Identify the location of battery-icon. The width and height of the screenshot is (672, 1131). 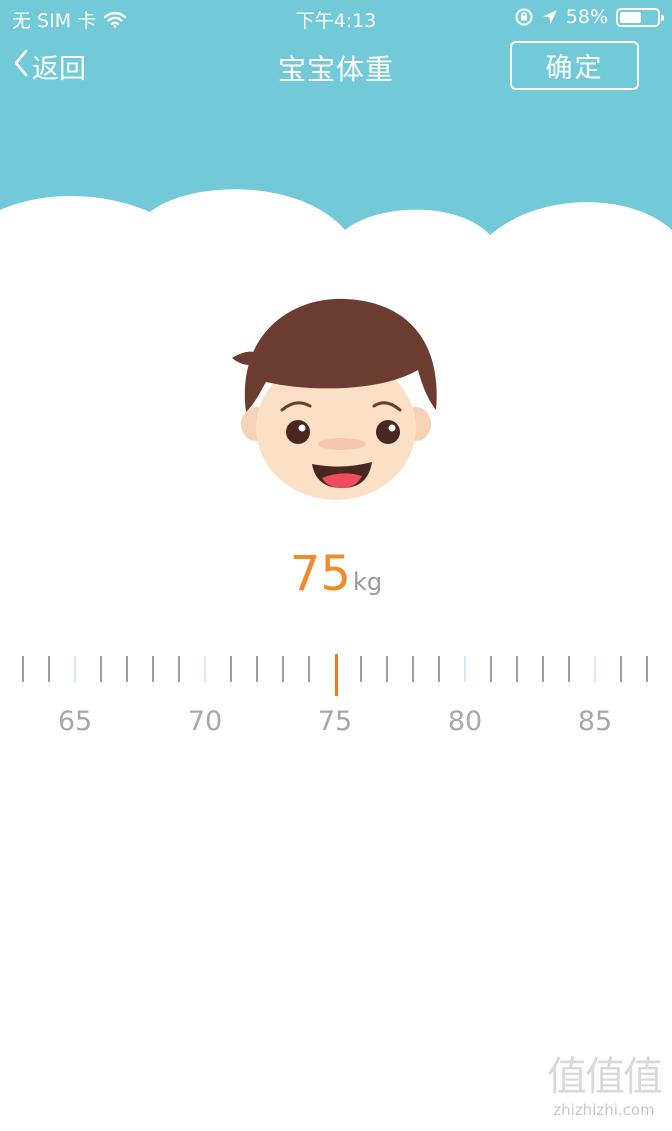
(640, 17).